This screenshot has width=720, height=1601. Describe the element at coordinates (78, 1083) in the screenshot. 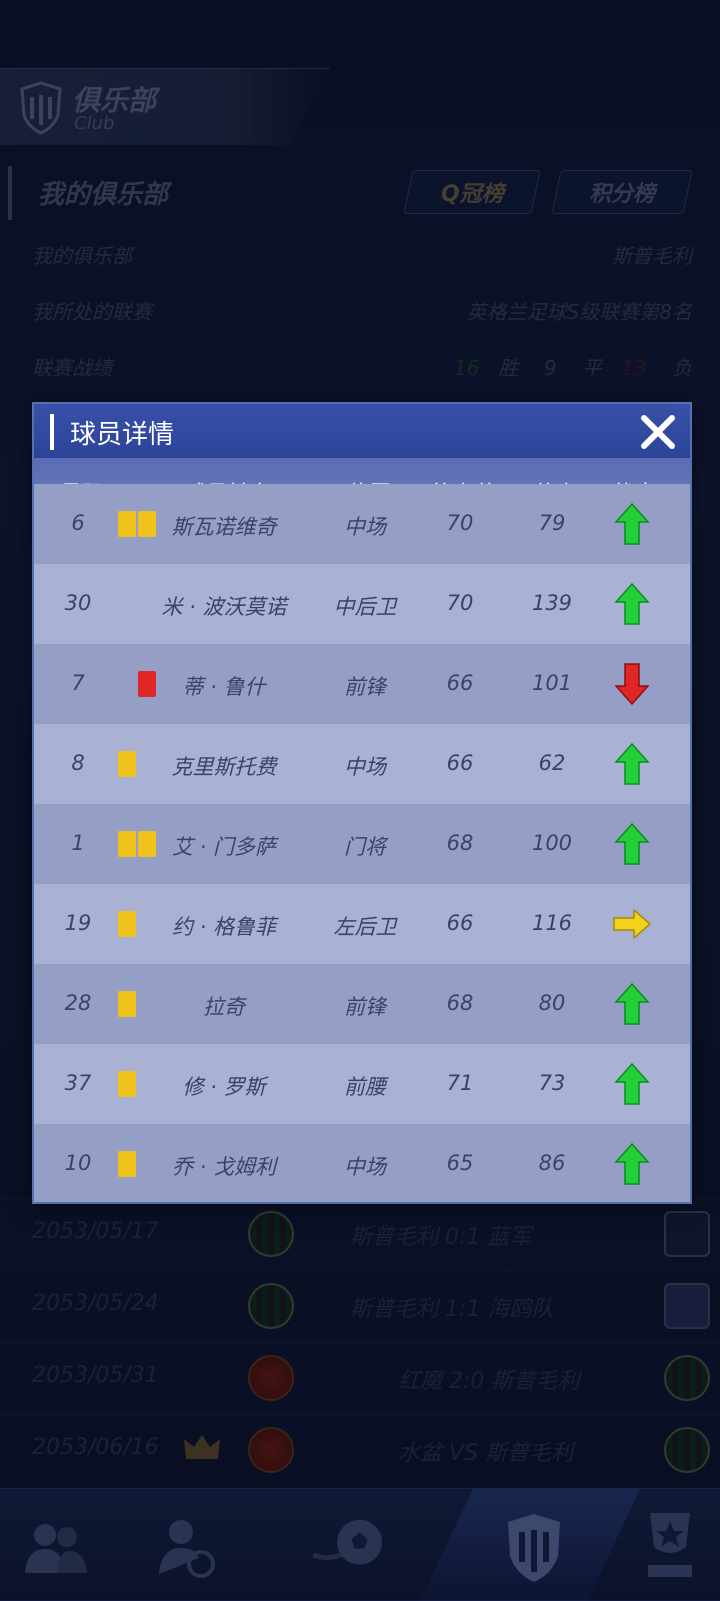

I see `player-number: 37` at that location.